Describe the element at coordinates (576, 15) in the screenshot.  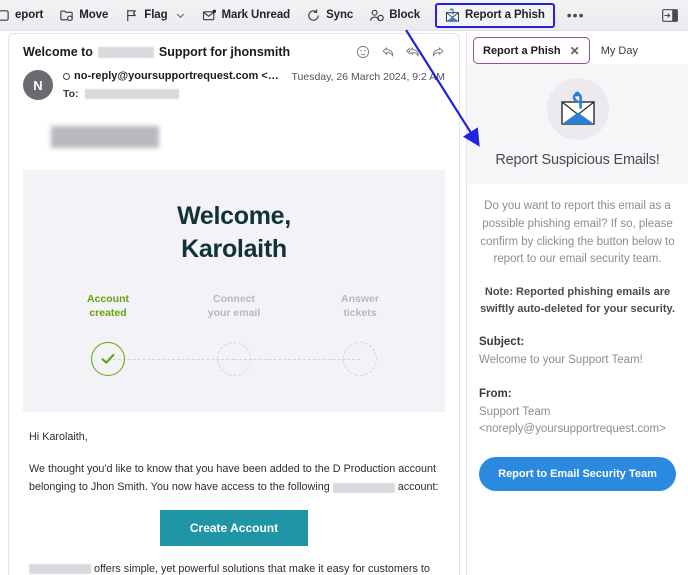
I see `toolbar-overflow-button: •••` at that location.